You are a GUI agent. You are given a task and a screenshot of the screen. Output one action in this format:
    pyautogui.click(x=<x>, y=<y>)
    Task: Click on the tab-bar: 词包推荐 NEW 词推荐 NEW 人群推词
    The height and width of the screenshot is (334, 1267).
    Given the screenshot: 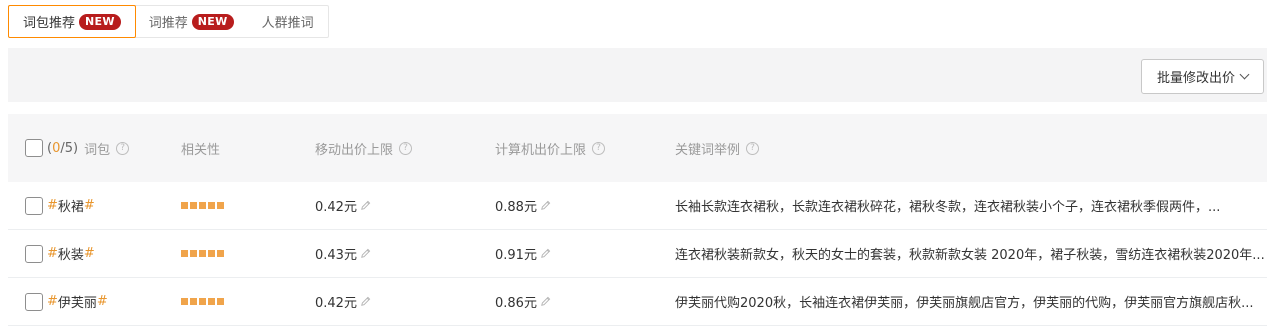 What is the action you would take?
    pyautogui.click(x=168, y=21)
    